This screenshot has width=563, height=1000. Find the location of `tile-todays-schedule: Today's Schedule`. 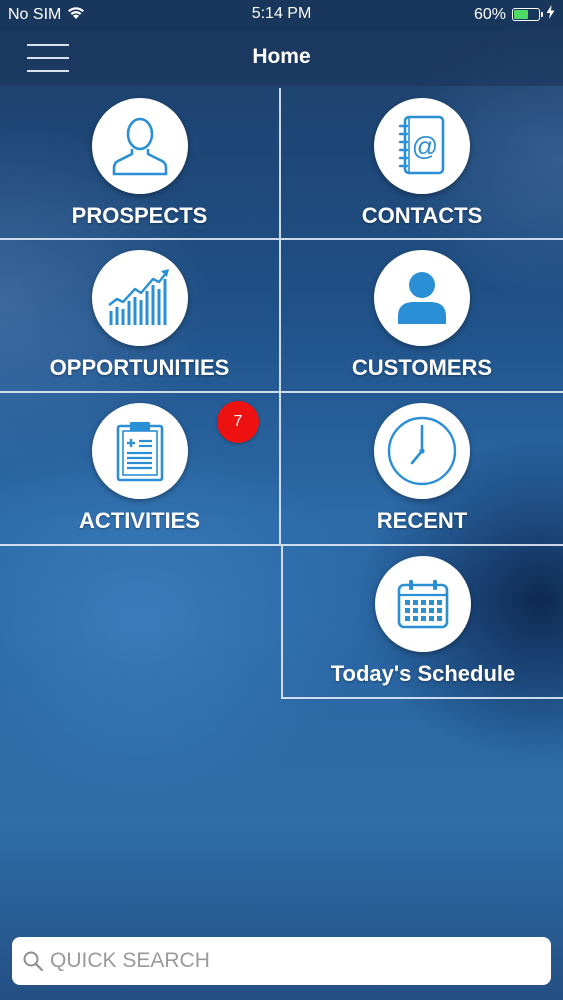

tile-todays-schedule: Today's Schedule is located at coordinates (422, 622).